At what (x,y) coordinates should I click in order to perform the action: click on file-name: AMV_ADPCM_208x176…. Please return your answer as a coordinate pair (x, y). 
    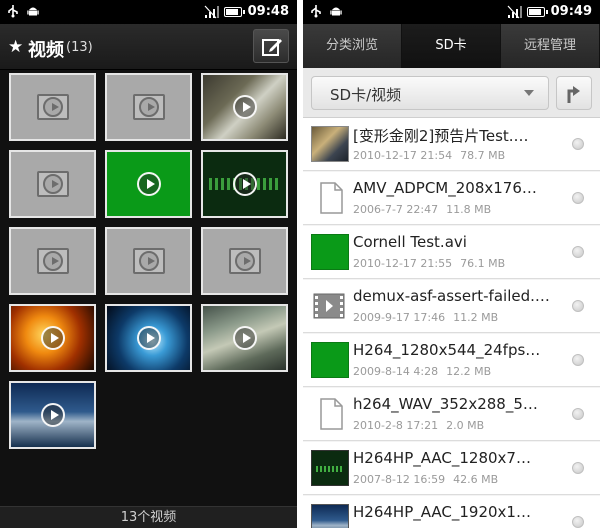
    Looking at the image, I should click on (445, 188).